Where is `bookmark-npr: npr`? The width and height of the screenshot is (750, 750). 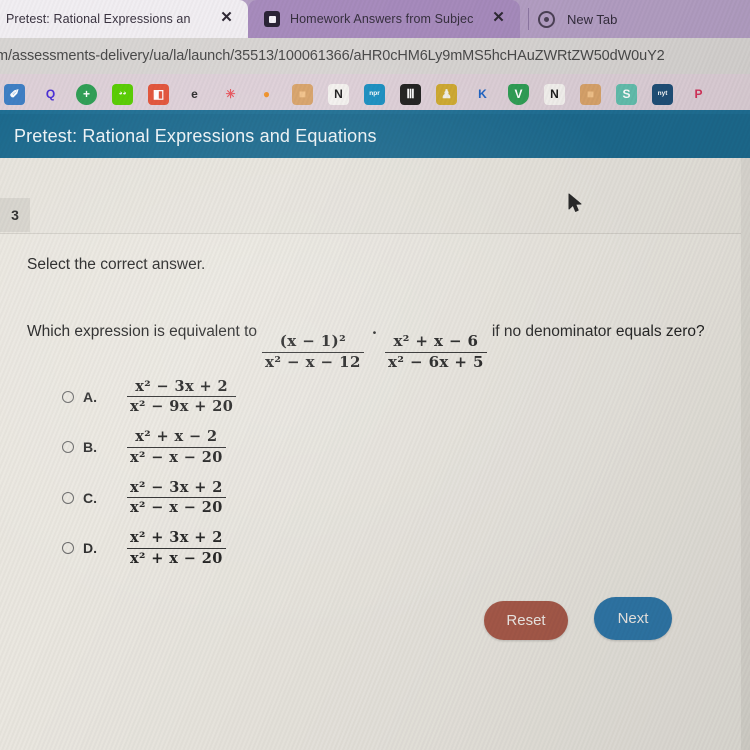 bookmark-npr: npr is located at coordinates (374, 94).